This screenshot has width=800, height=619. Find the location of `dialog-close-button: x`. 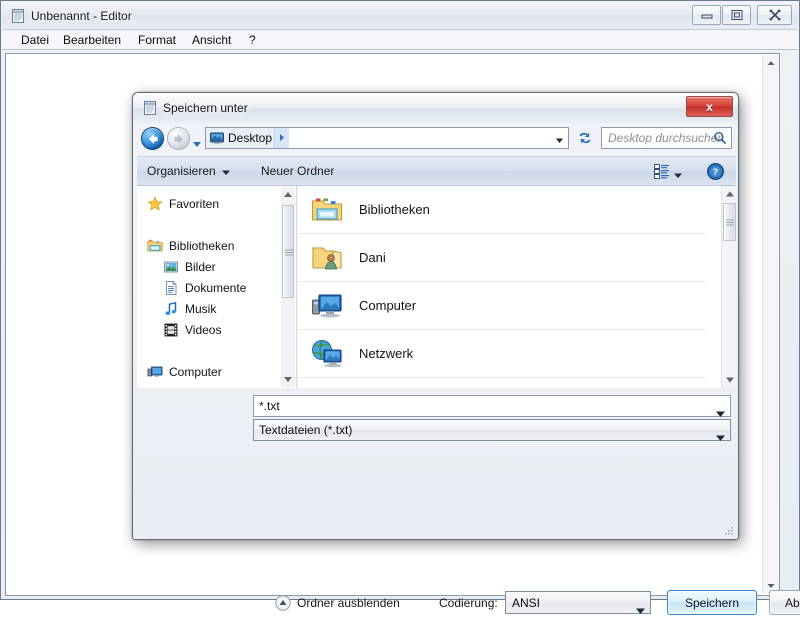

dialog-close-button: x is located at coordinates (709, 106).